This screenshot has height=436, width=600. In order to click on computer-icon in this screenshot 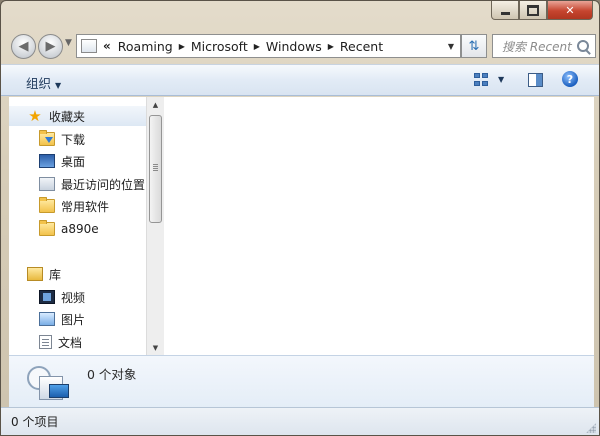, I will do `click(89, 46)`.